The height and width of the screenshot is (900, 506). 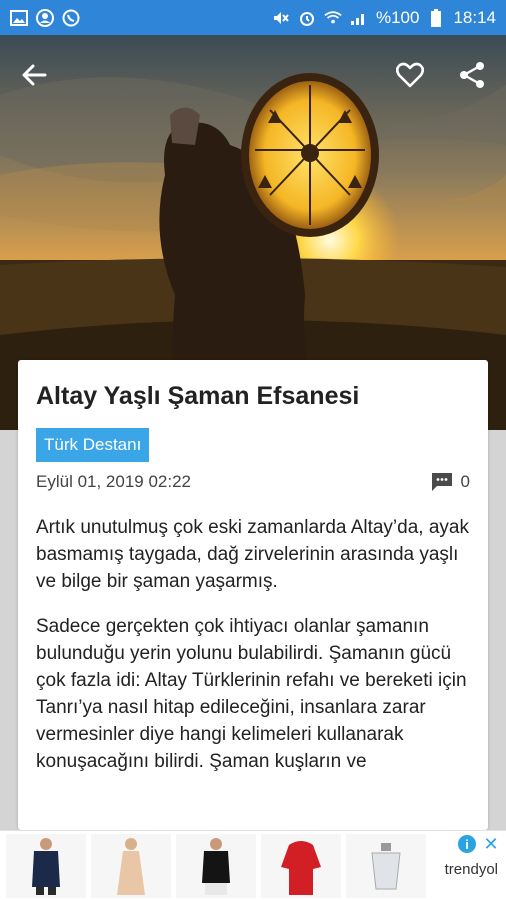 What do you see at coordinates (474, 17) in the screenshot?
I see `clock: 18:14` at bounding box center [474, 17].